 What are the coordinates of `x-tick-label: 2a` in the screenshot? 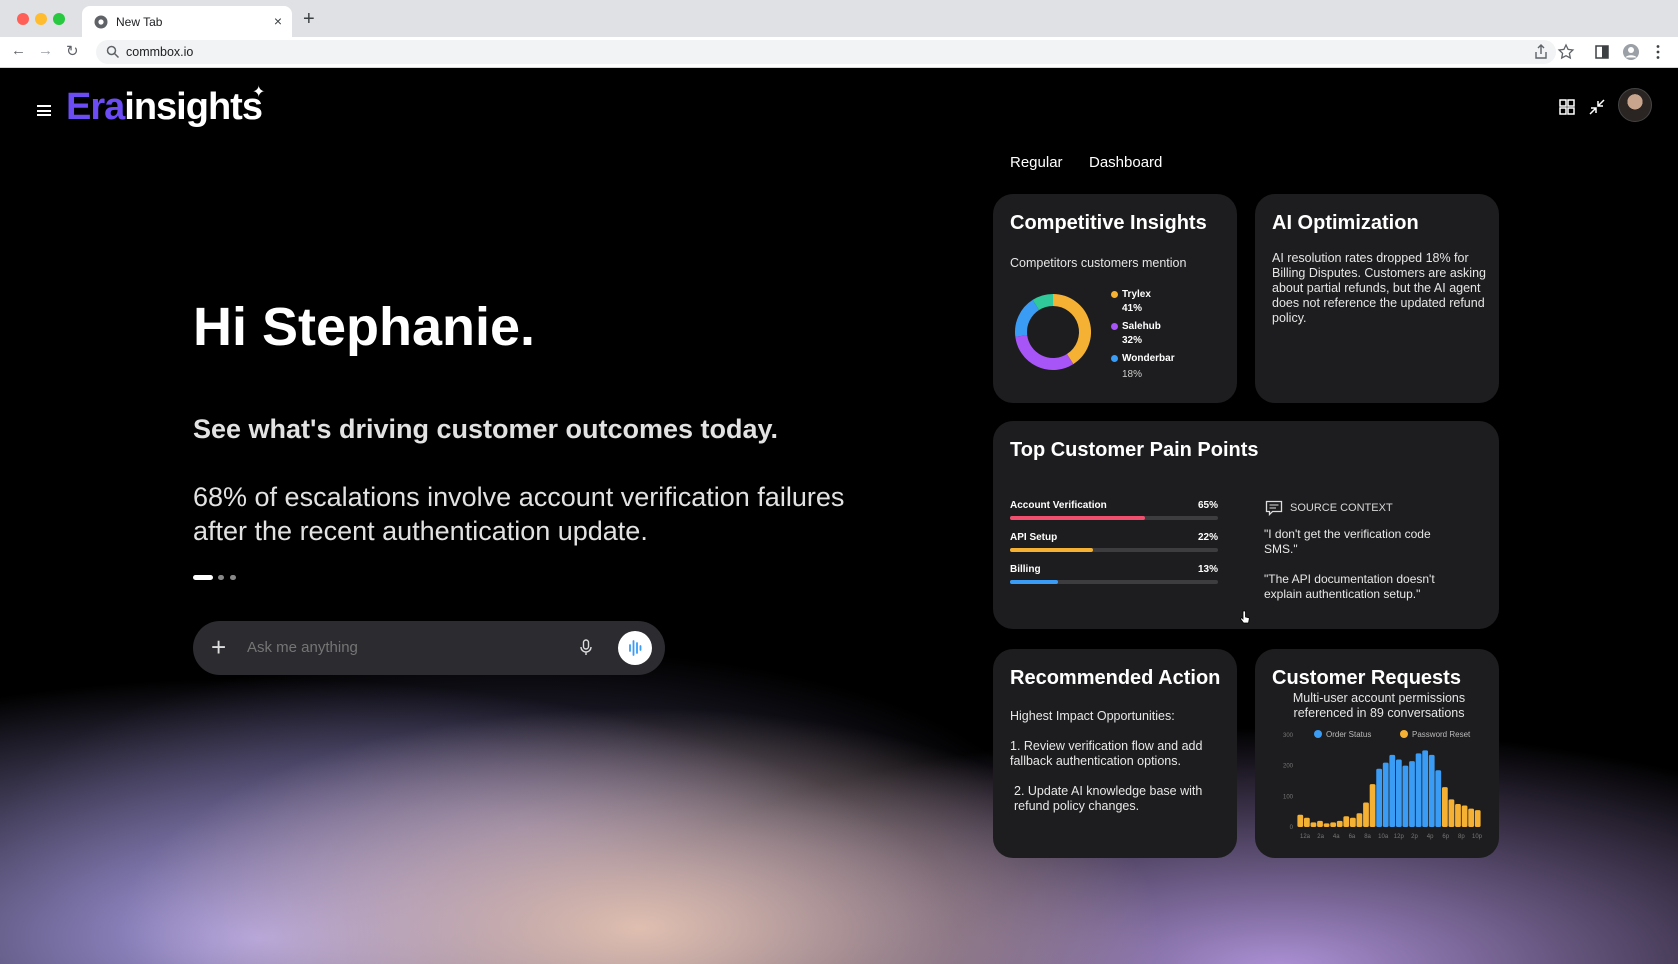 It's located at (1320, 837).